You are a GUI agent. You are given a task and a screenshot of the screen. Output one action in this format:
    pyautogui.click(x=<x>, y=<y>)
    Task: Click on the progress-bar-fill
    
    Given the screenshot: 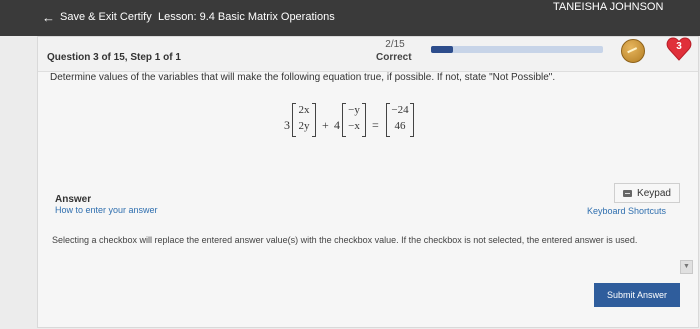 What is the action you would take?
    pyautogui.click(x=442, y=49)
    